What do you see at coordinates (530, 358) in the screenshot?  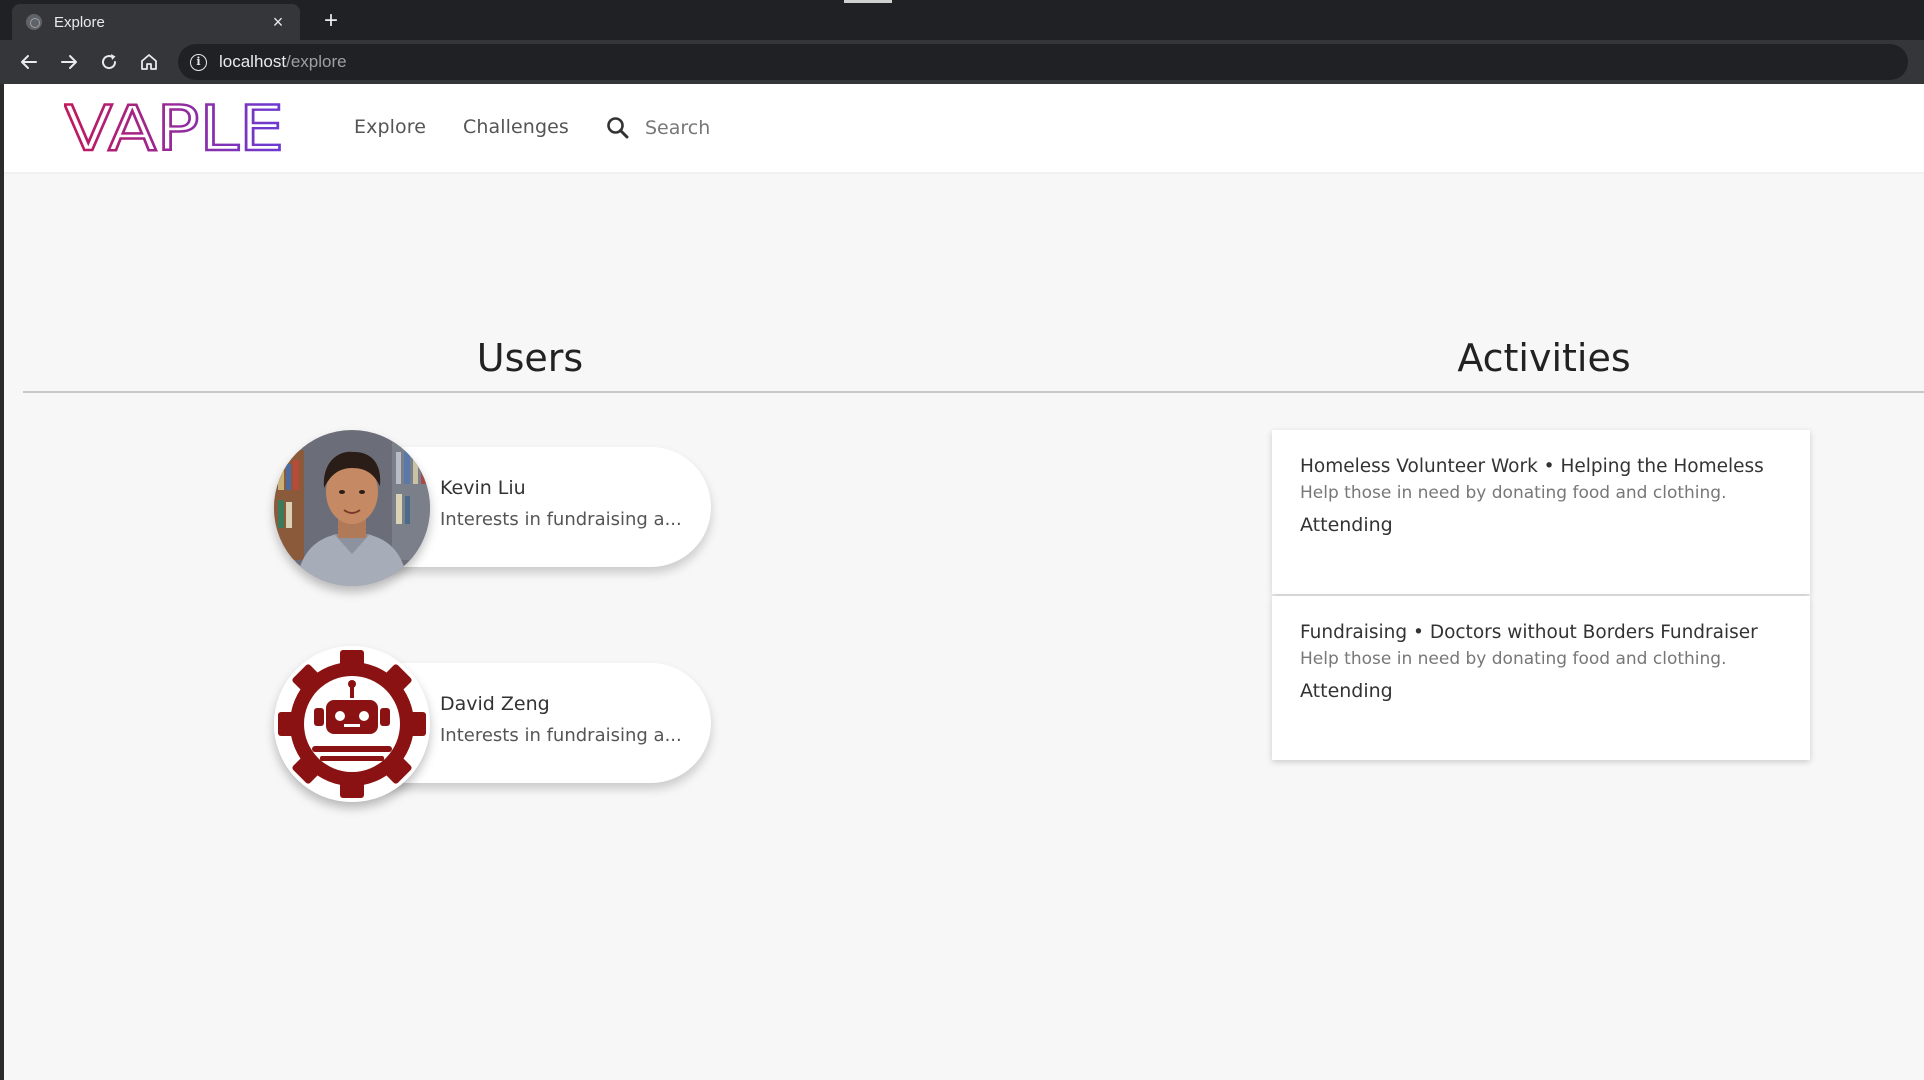 I see `users-section-title: Users` at bounding box center [530, 358].